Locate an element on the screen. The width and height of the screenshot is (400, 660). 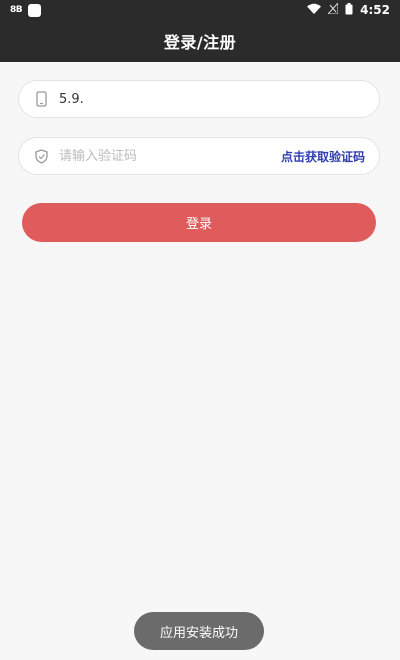
wifi-icon is located at coordinates (314, 10).